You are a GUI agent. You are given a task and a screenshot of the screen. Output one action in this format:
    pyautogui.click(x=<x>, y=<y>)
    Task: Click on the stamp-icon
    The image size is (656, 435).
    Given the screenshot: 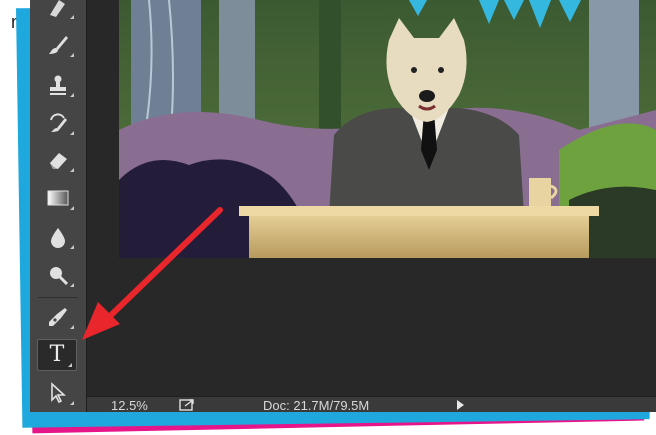 What is the action you would take?
    pyautogui.click(x=58, y=85)
    